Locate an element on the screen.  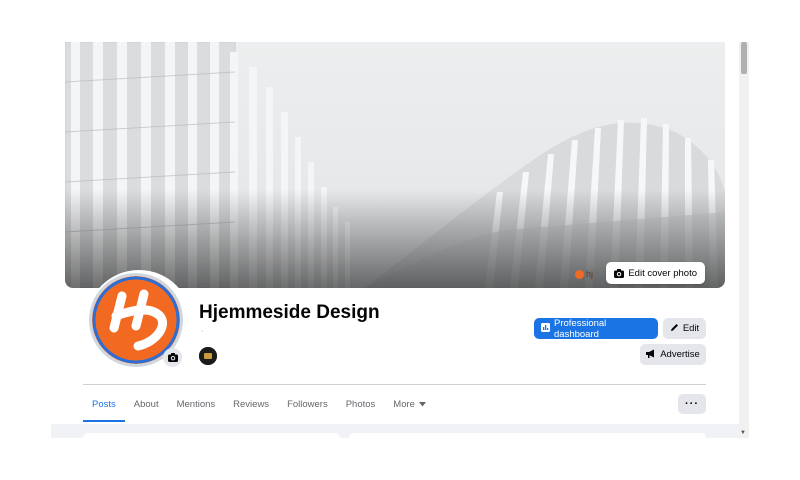
watermark-text: hj is located at coordinates (589, 274).